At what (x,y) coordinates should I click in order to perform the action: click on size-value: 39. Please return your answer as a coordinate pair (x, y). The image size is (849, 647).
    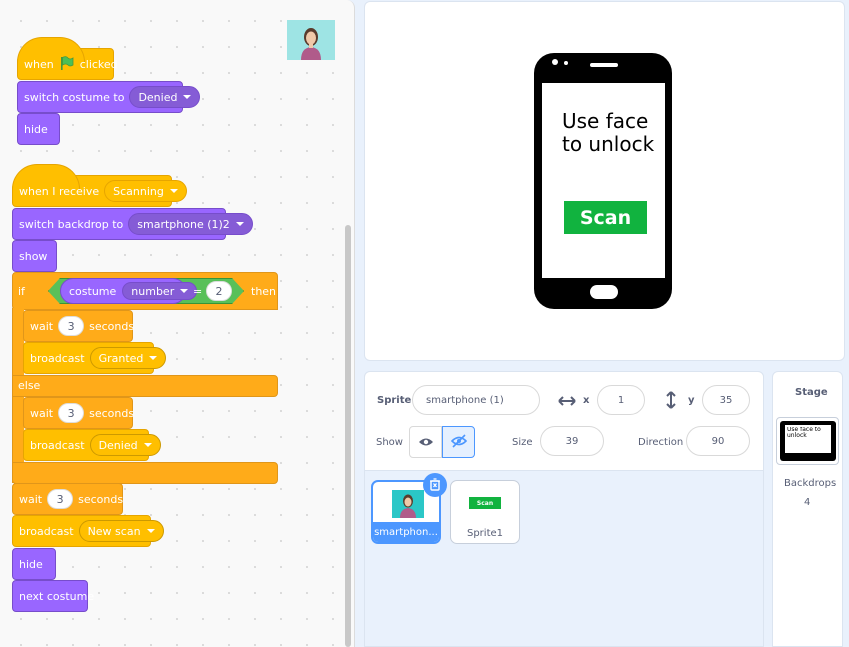
    Looking at the image, I should click on (572, 441).